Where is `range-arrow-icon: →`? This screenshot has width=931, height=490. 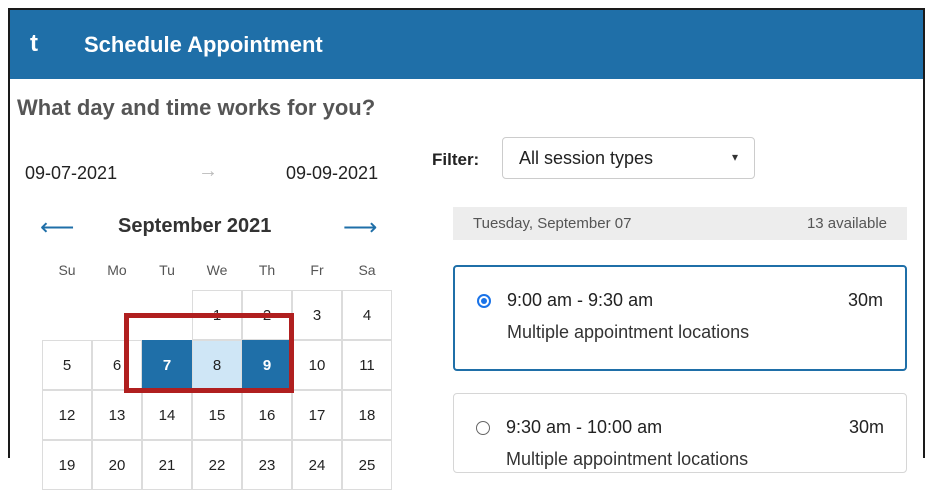 range-arrow-icon: → is located at coordinates (208, 171).